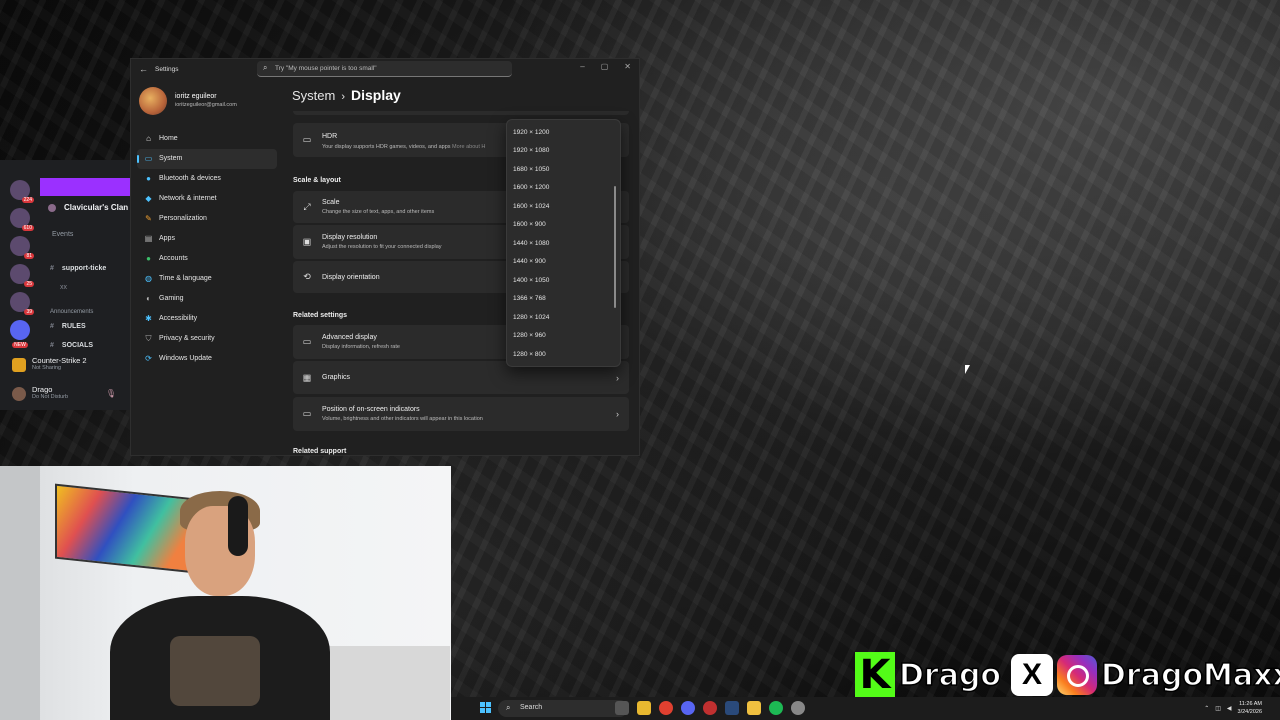 The width and height of the screenshot is (1280, 720). I want to click on task-view-icon, so click(622, 708).